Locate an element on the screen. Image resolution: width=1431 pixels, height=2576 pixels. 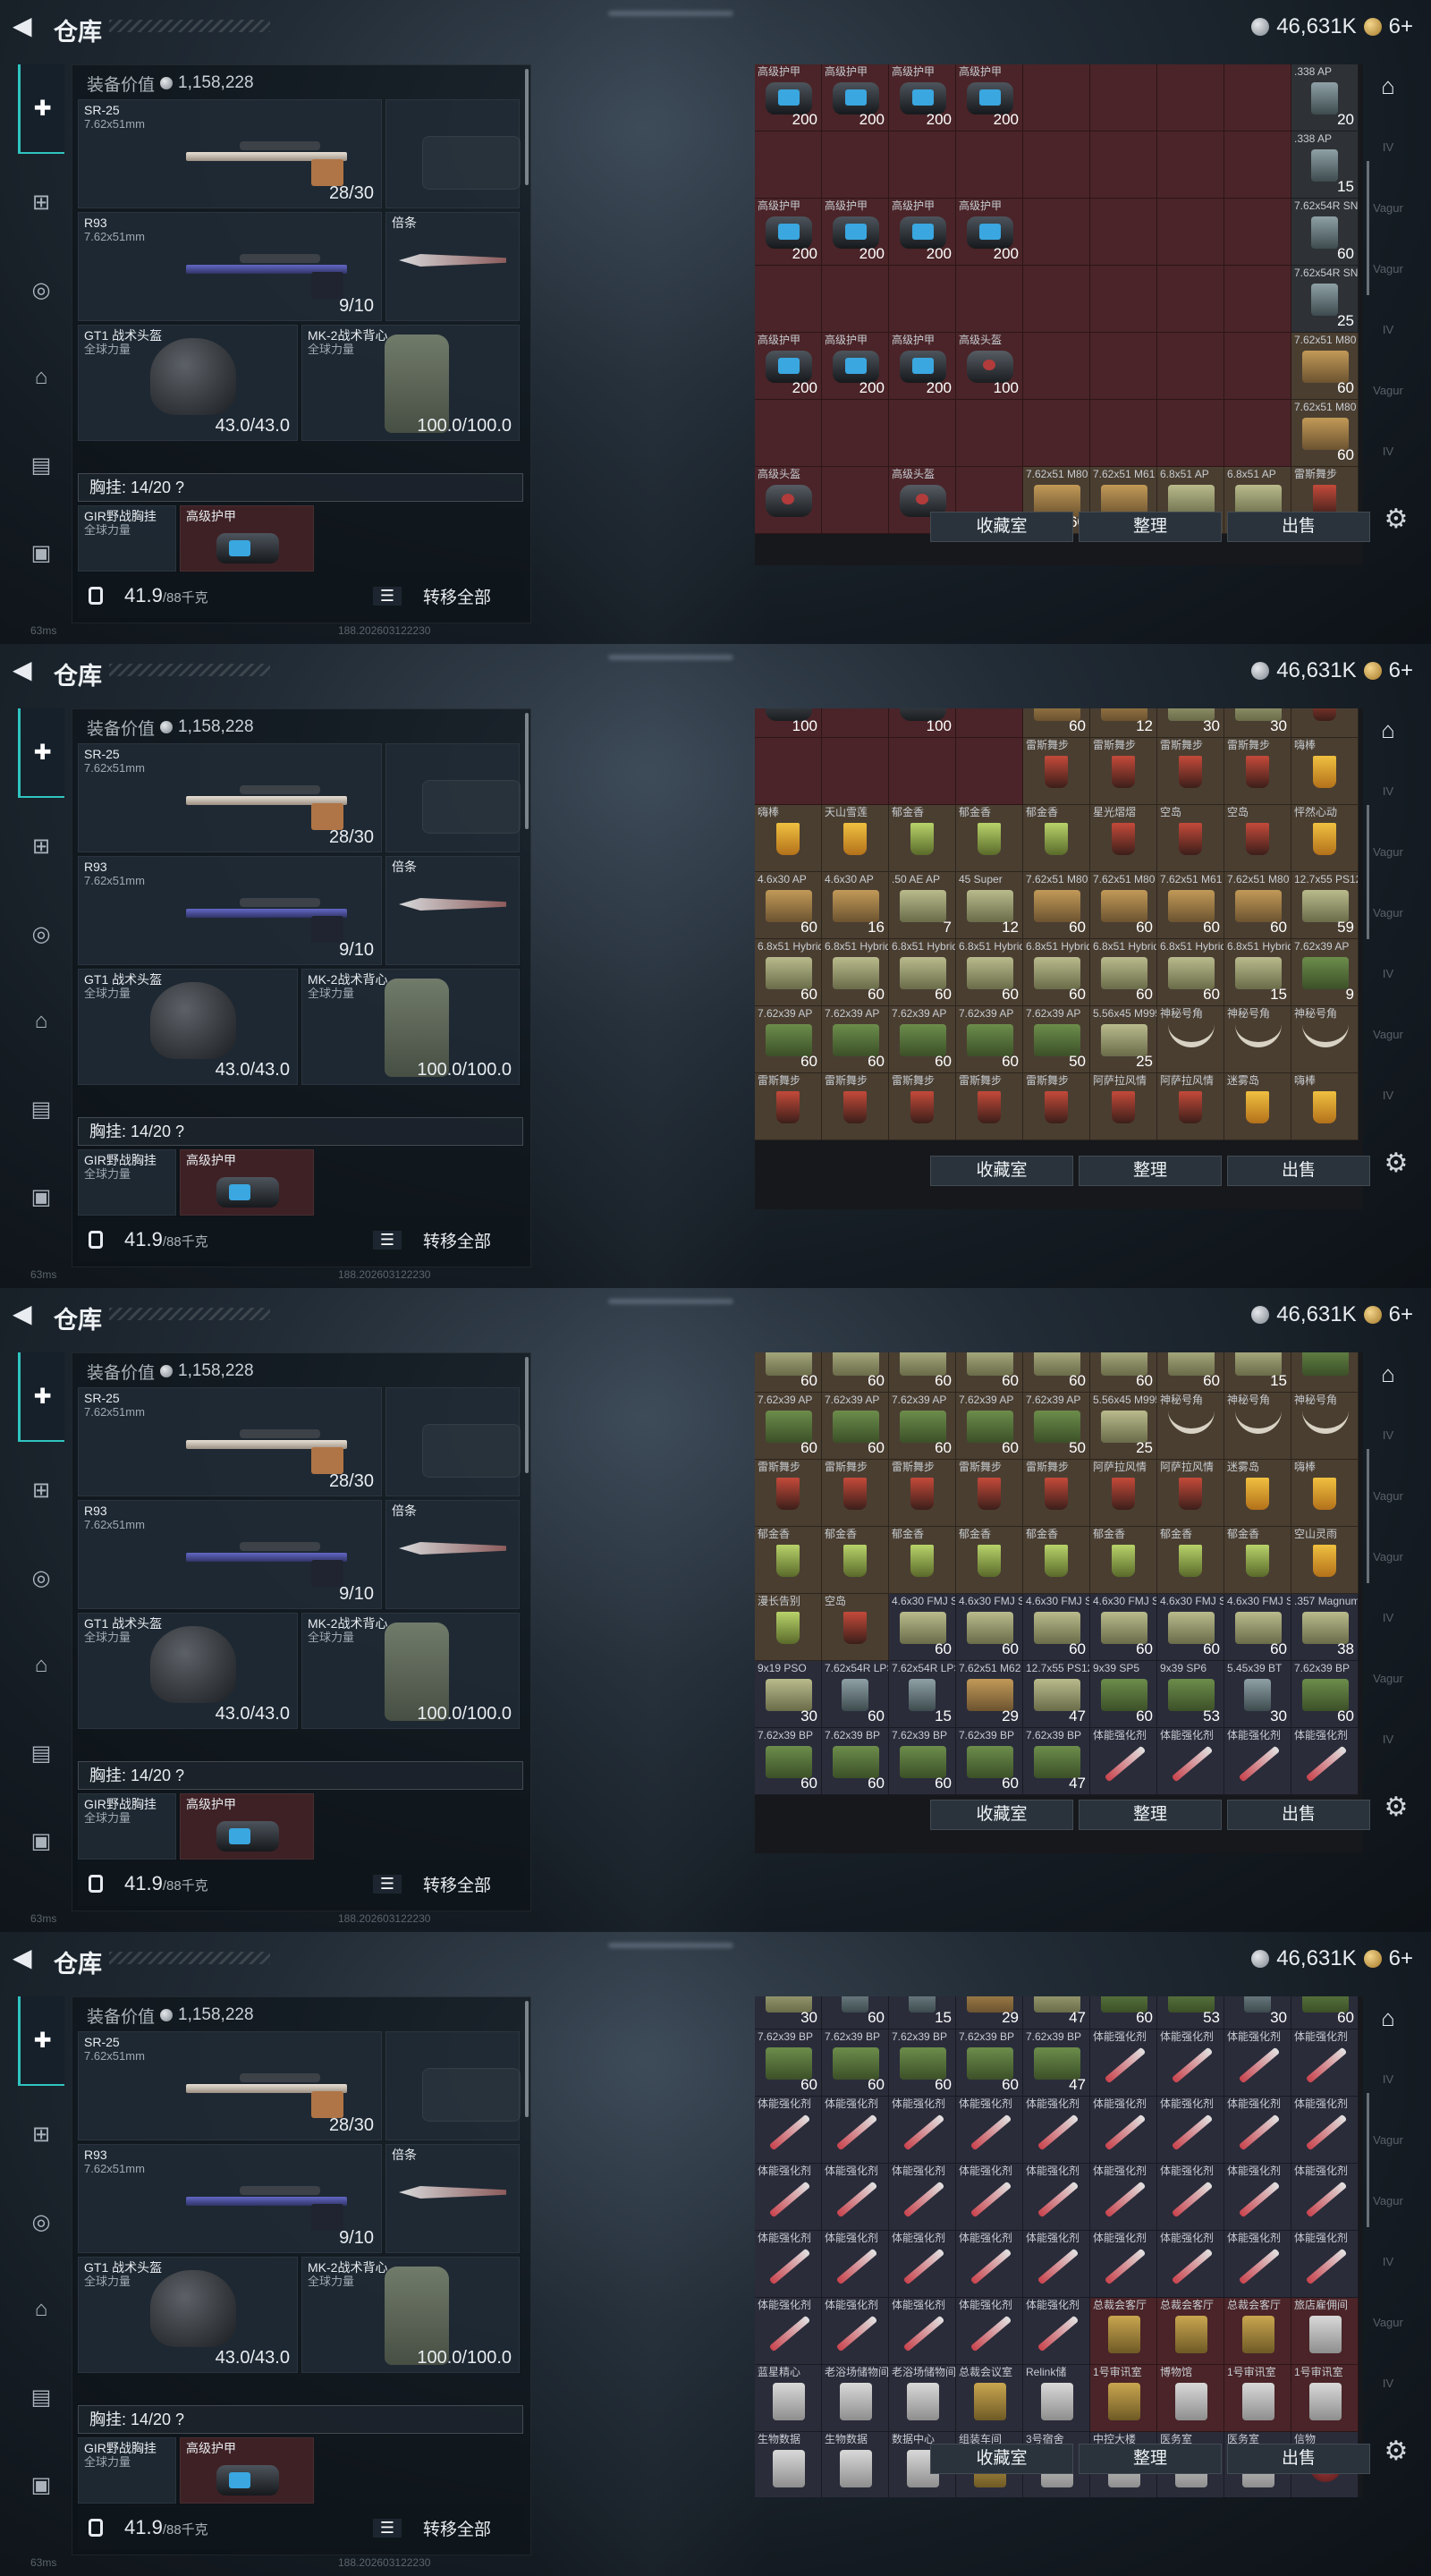
melee-slot: 倍条 is located at coordinates (453, 1554).